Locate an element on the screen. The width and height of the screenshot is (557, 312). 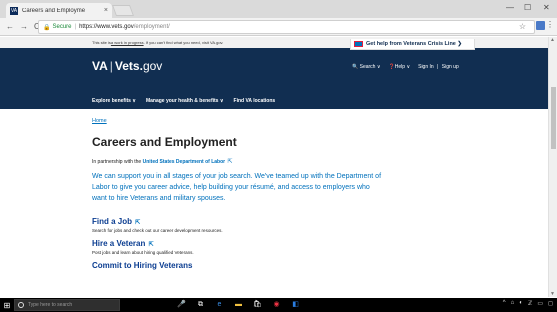
header-utility-links: 🔍 Search ∨ ❓Help ∨ Sign In | Sign up is located at coordinates (405, 67).